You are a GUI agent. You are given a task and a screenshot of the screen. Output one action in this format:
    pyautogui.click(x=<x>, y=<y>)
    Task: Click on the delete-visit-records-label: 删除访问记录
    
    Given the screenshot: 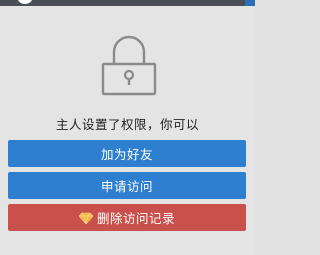 What is the action you would take?
    pyautogui.click(x=135, y=218)
    